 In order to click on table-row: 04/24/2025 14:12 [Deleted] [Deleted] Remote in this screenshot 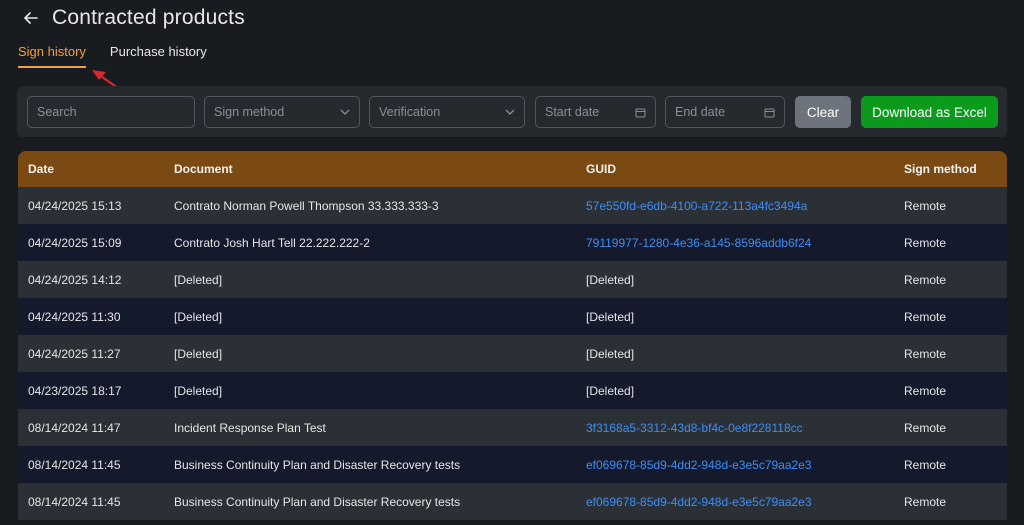, I will do `click(512, 279)`.